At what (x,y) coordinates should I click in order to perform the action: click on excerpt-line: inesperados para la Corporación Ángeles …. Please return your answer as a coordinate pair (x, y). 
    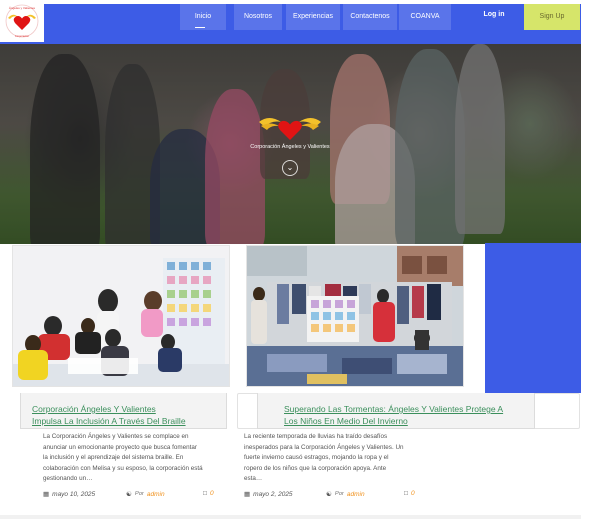
    Looking at the image, I should click on (324, 447).